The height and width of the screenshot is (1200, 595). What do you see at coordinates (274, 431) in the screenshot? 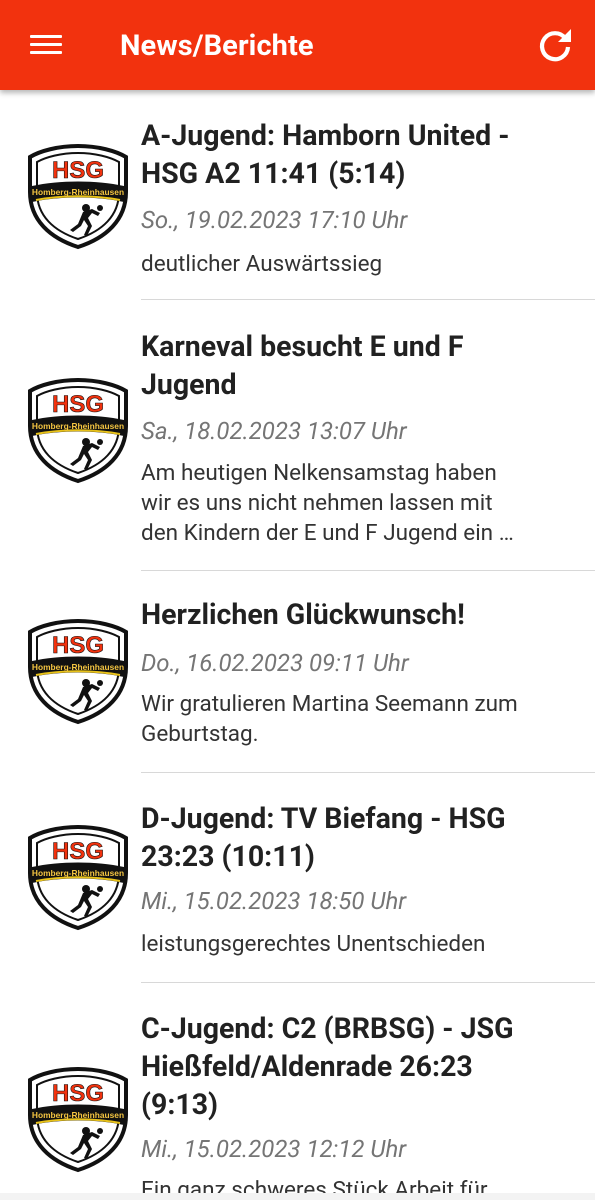
I see `news-date: Sa., 18.02.2023 13:07 Uhr` at bounding box center [274, 431].